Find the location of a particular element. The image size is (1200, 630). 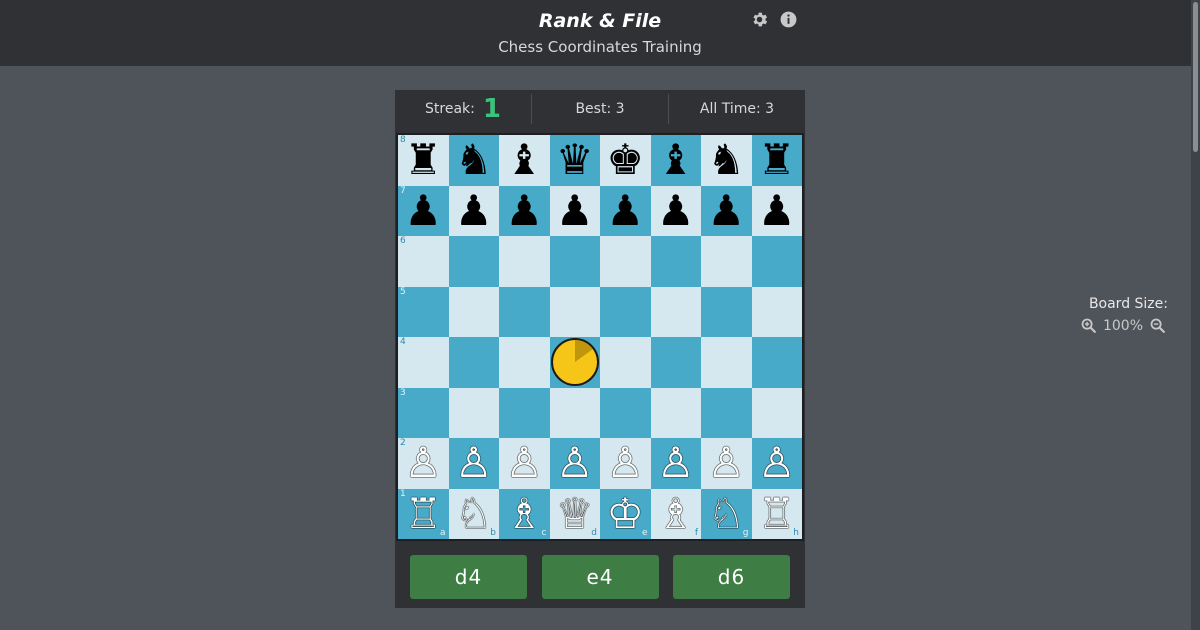

rank-label: 4 is located at coordinates (403, 342).